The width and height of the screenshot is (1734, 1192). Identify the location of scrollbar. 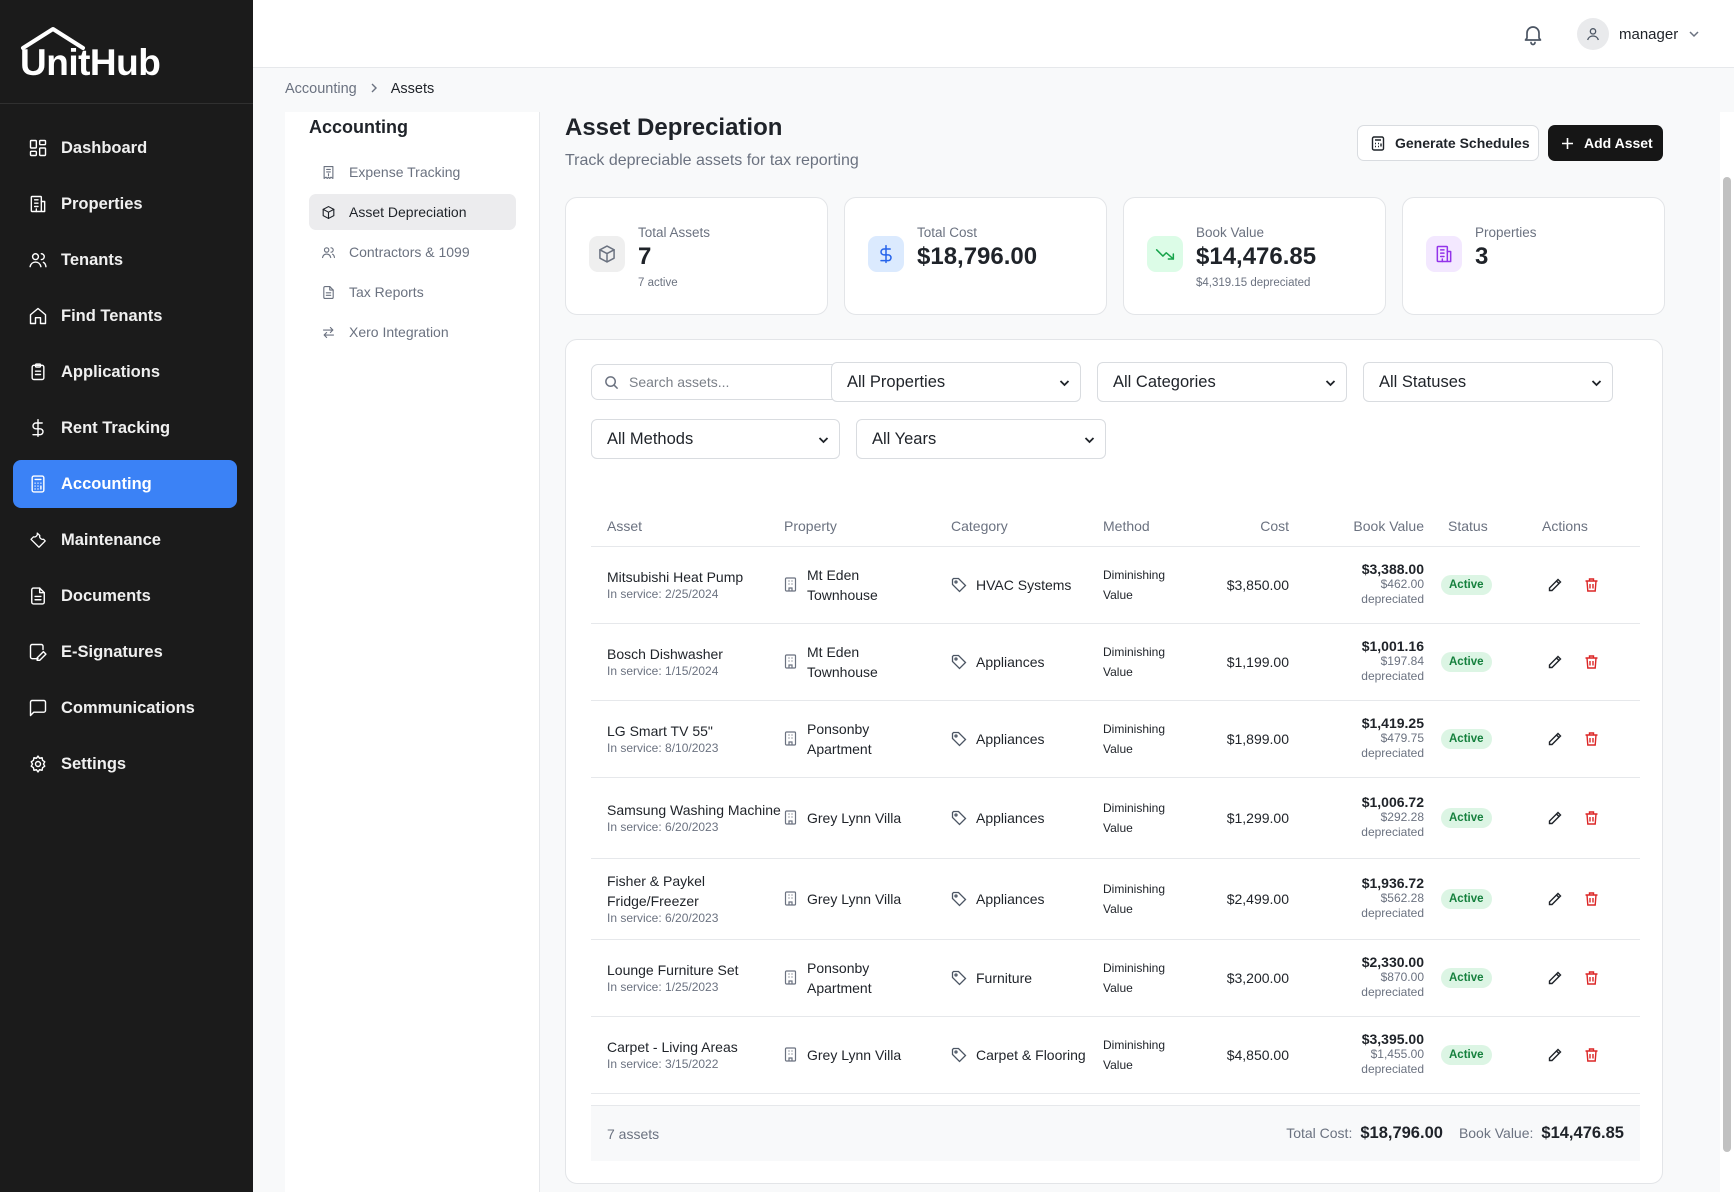
(1727, 652).